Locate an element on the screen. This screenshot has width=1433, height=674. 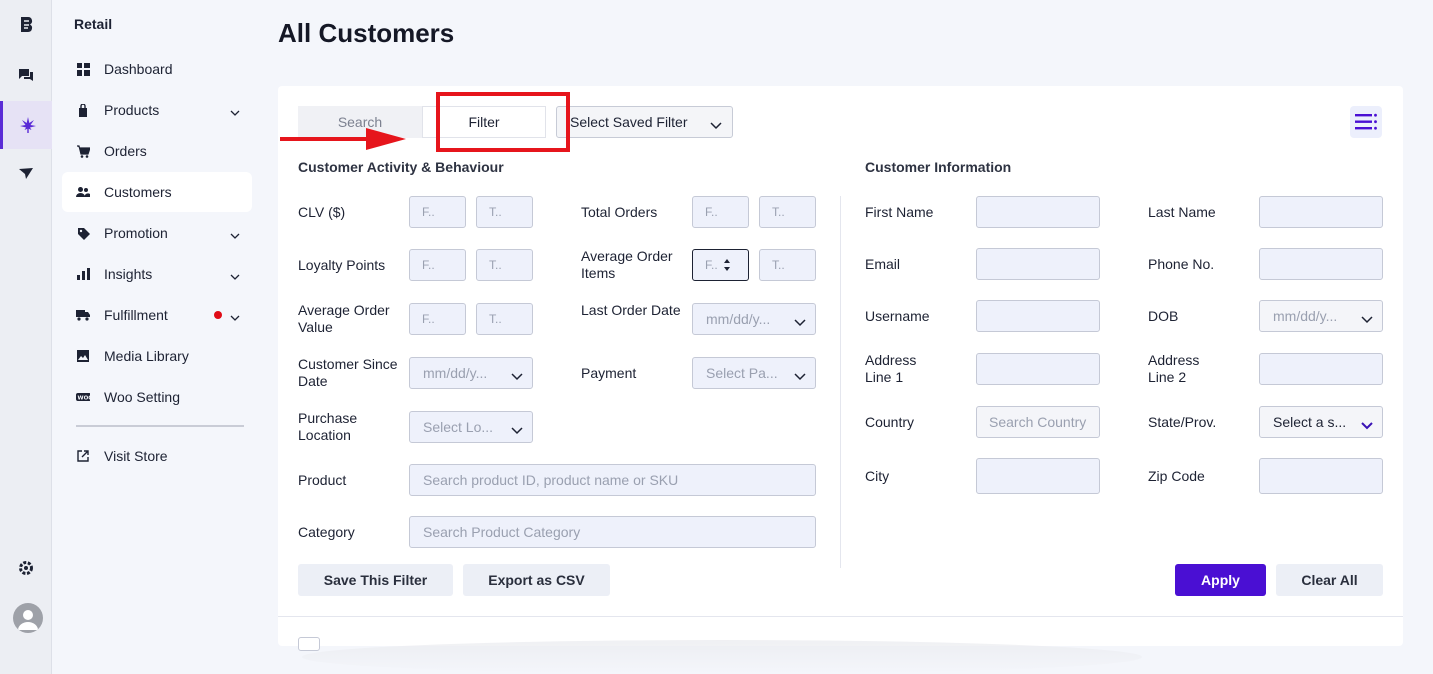
logo-icon is located at coordinates (26, 24).